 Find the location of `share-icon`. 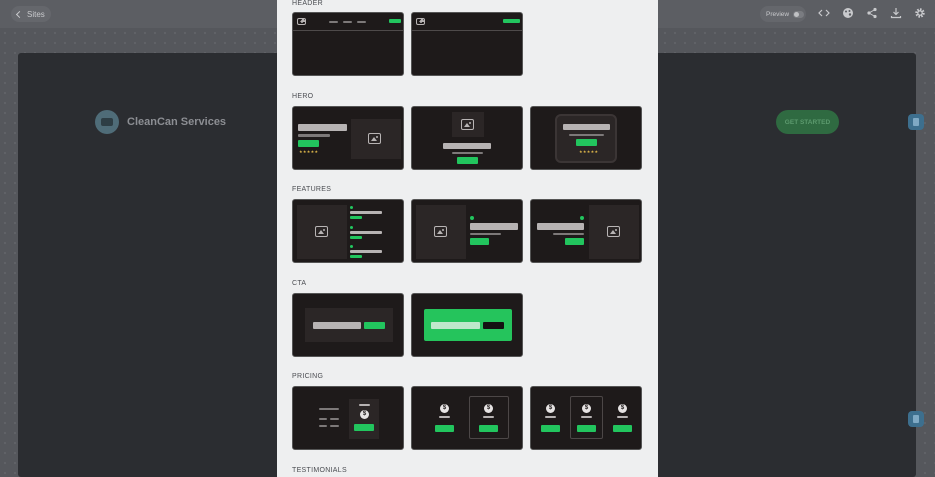

share-icon is located at coordinates (872, 14).